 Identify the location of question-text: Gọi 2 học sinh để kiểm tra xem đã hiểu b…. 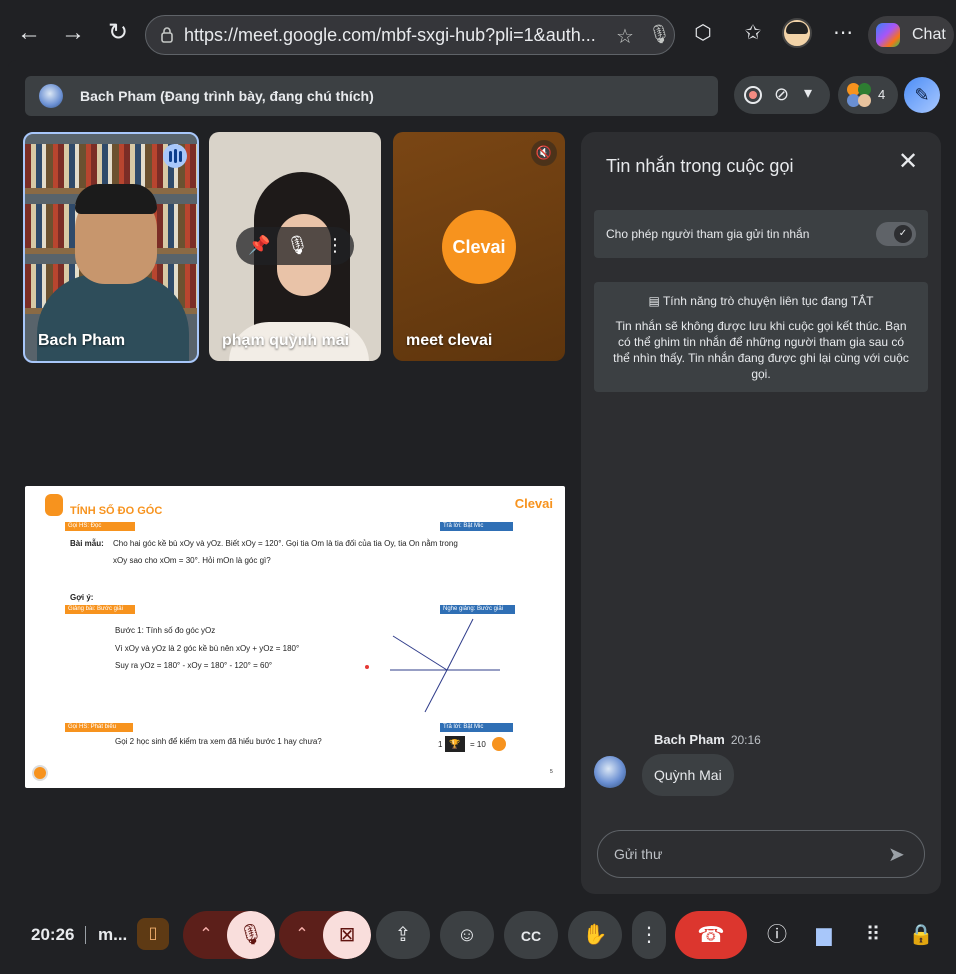
(218, 741).